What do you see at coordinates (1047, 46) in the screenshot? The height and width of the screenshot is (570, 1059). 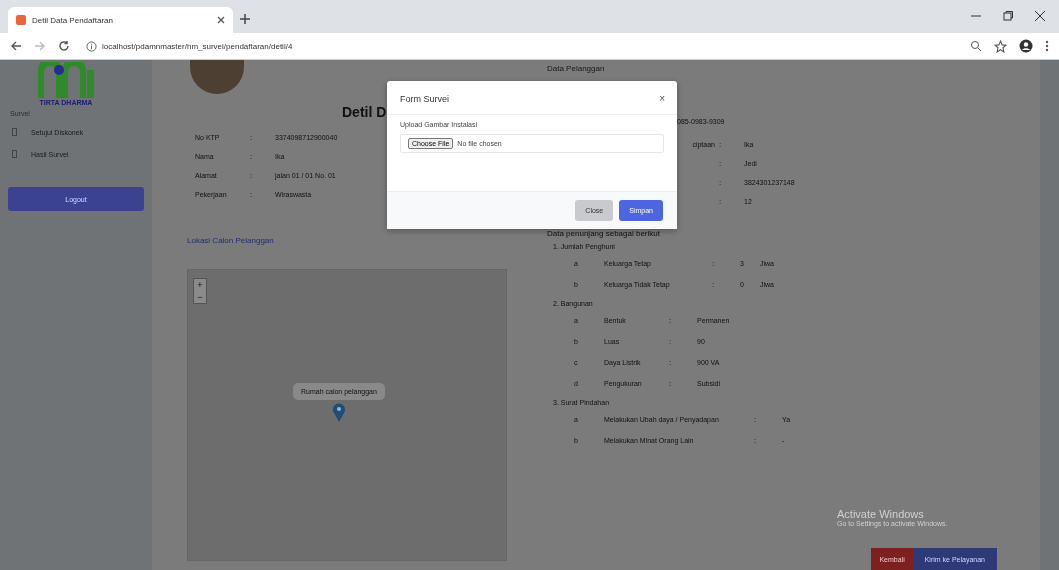 I see `menu-icon` at bounding box center [1047, 46].